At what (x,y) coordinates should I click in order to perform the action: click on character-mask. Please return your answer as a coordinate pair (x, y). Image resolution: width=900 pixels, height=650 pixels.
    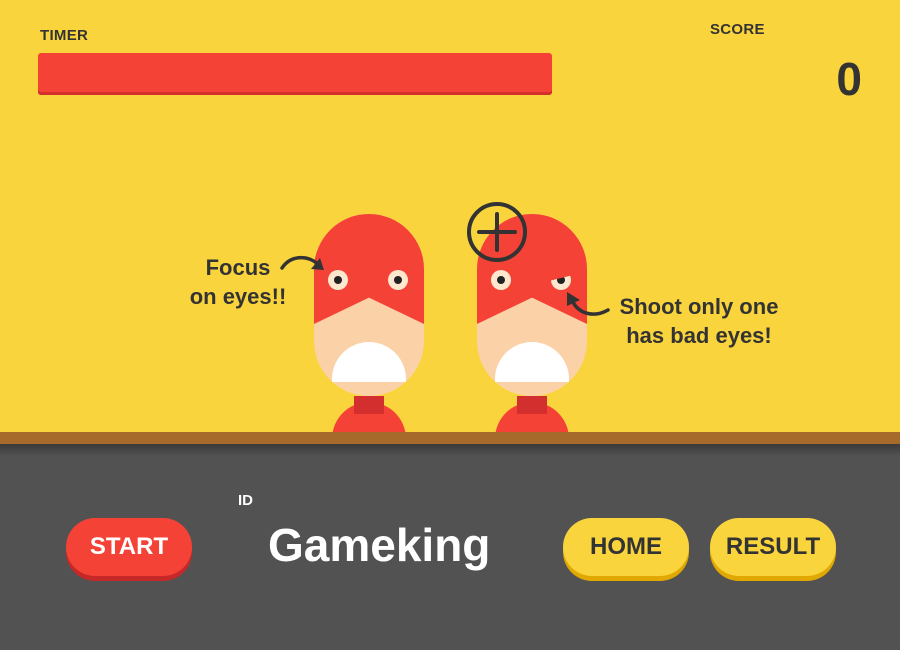
    Looking at the image, I should click on (369, 269).